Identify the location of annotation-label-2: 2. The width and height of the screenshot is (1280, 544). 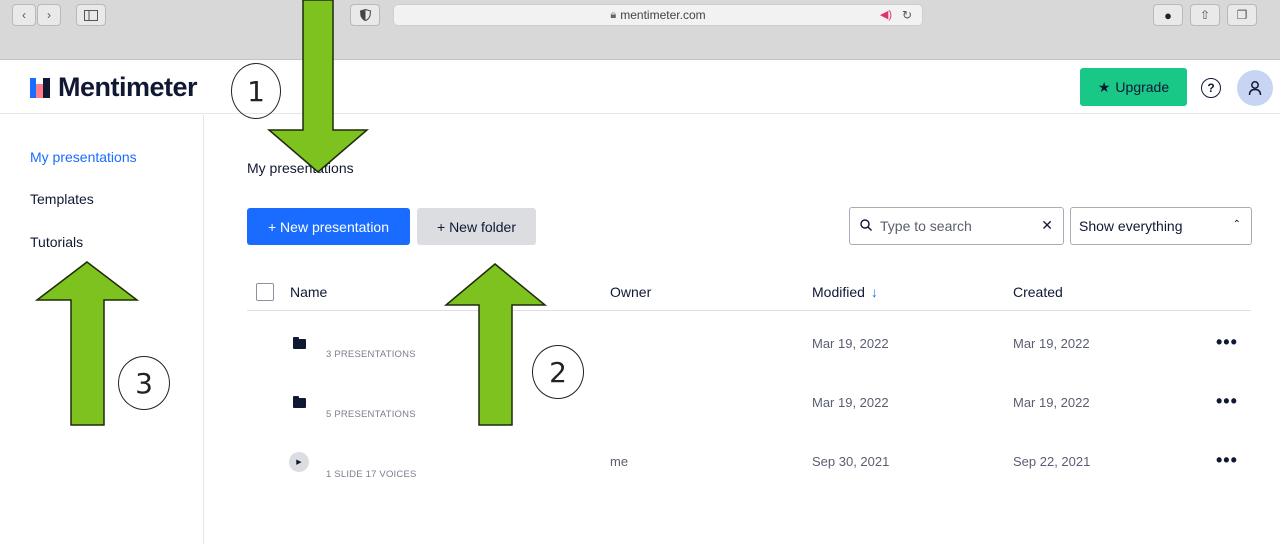
(558, 372).